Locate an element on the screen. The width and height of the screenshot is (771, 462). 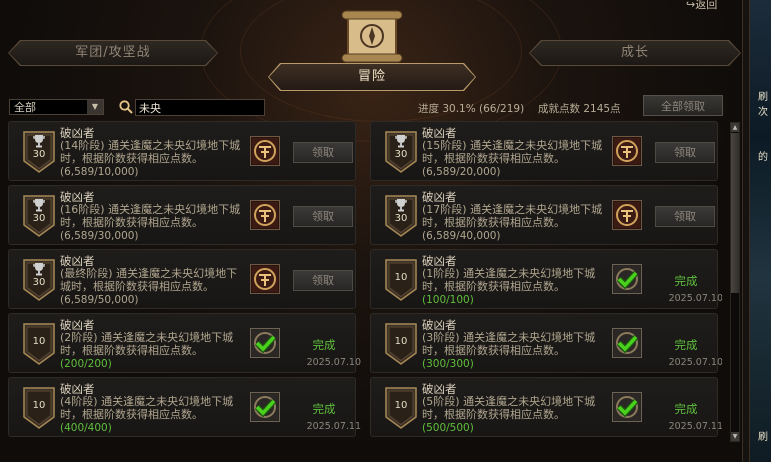
list-scrollbar: ▲ ▼ is located at coordinates (735, 282).